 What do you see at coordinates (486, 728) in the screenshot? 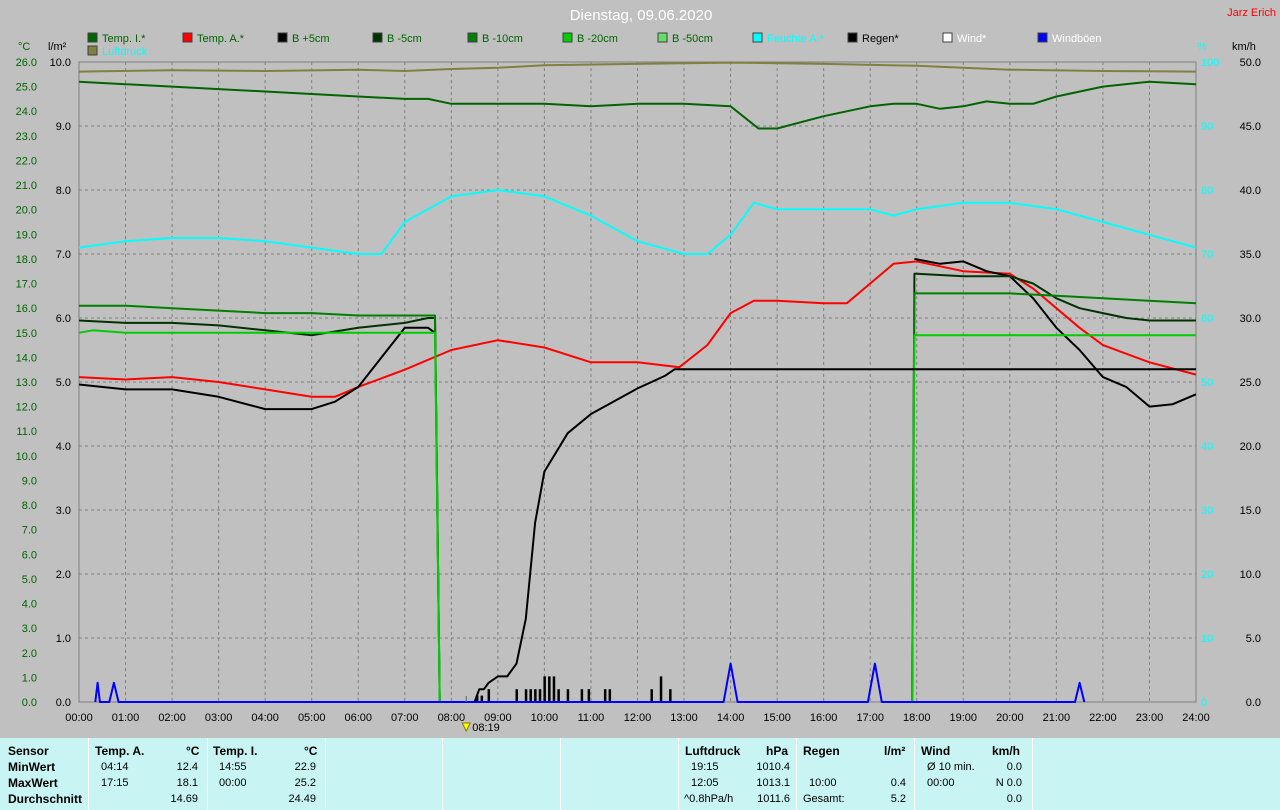
I see `sunrise-time-label: 08:19` at bounding box center [486, 728].